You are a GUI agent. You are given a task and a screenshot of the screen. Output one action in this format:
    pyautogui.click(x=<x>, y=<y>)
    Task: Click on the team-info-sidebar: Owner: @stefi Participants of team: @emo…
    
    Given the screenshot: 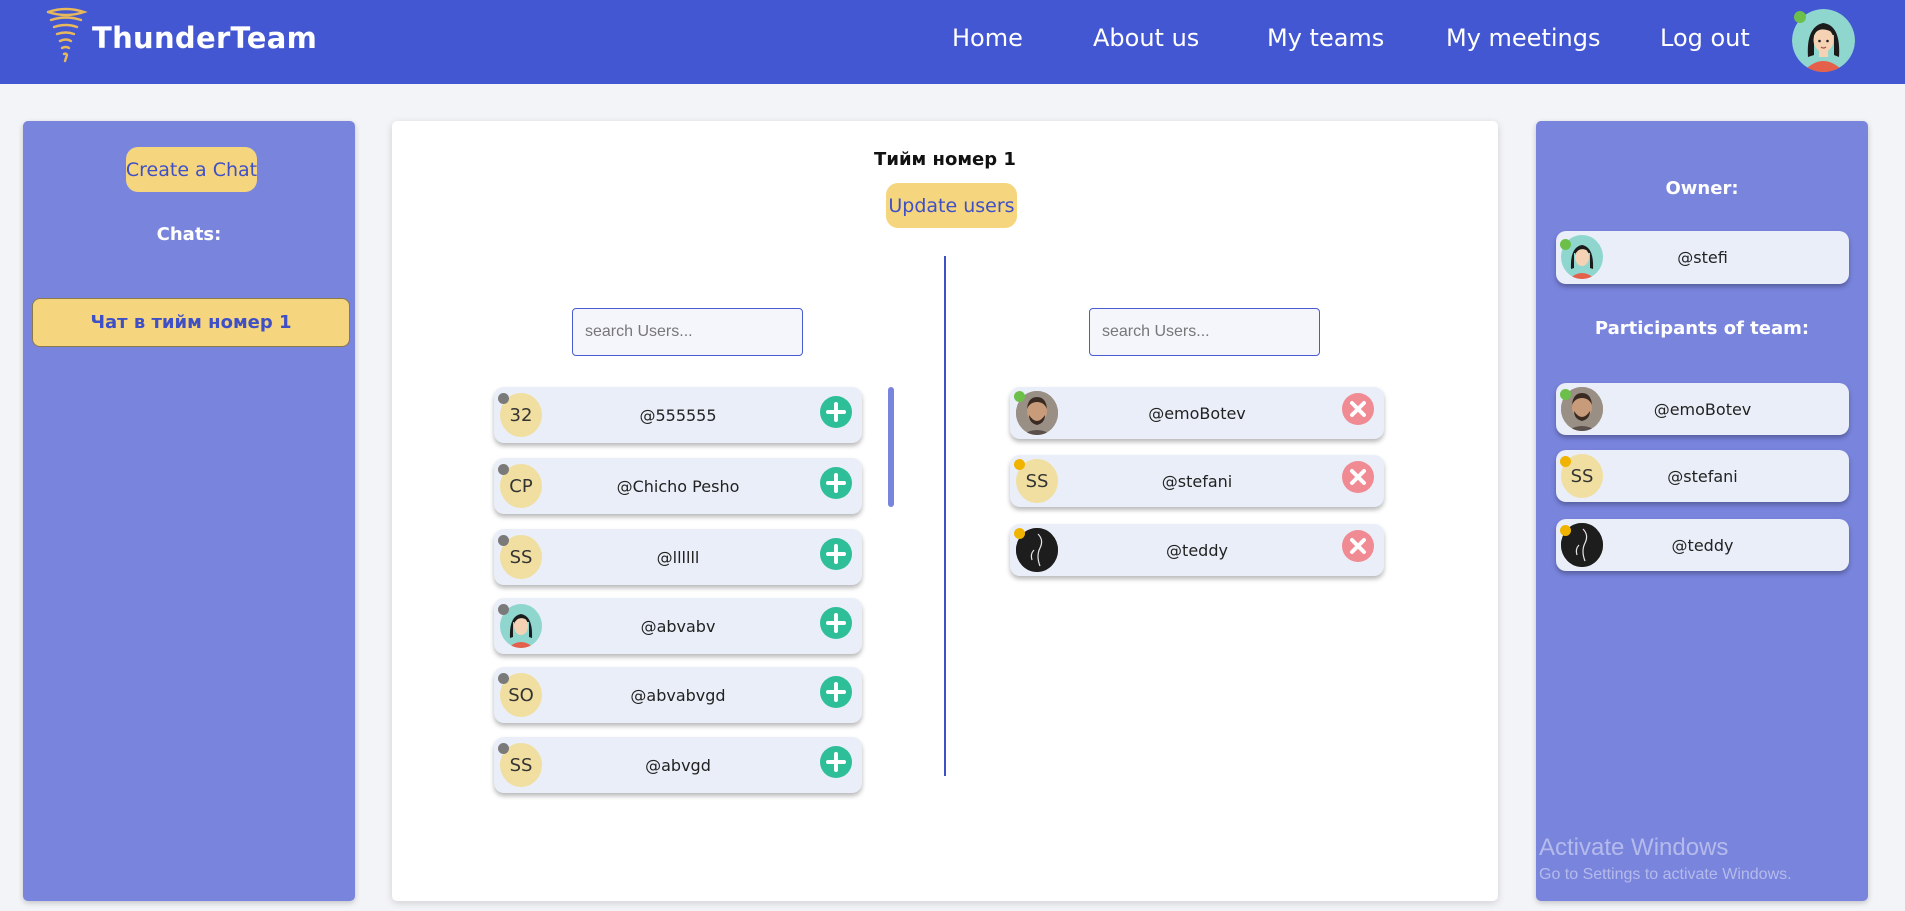 What is the action you would take?
    pyautogui.click(x=1702, y=511)
    